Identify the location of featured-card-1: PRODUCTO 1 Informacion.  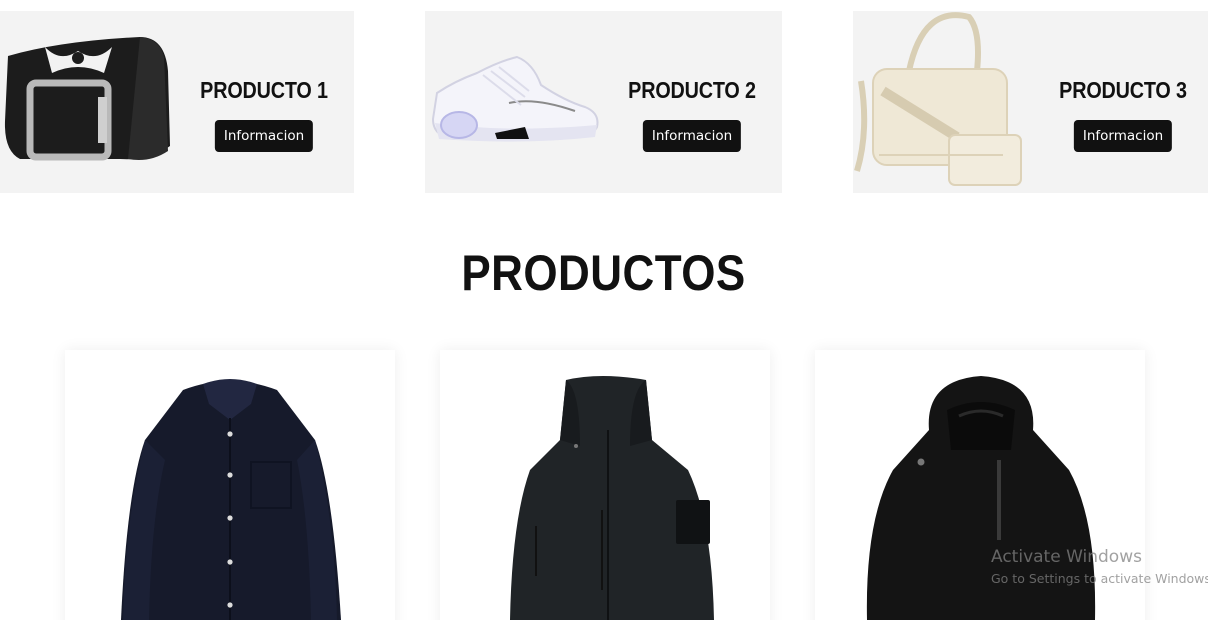
(177, 102).